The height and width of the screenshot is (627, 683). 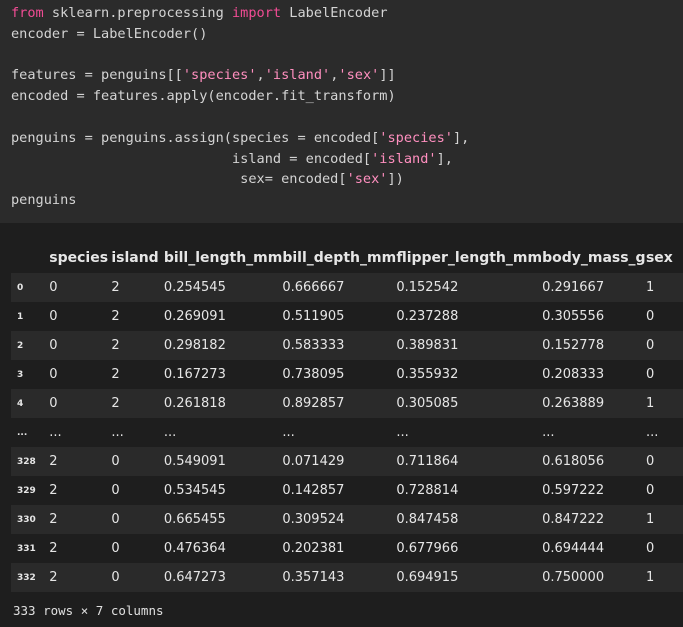 I want to click on table-cell: 0.152778, so click(x=573, y=345).